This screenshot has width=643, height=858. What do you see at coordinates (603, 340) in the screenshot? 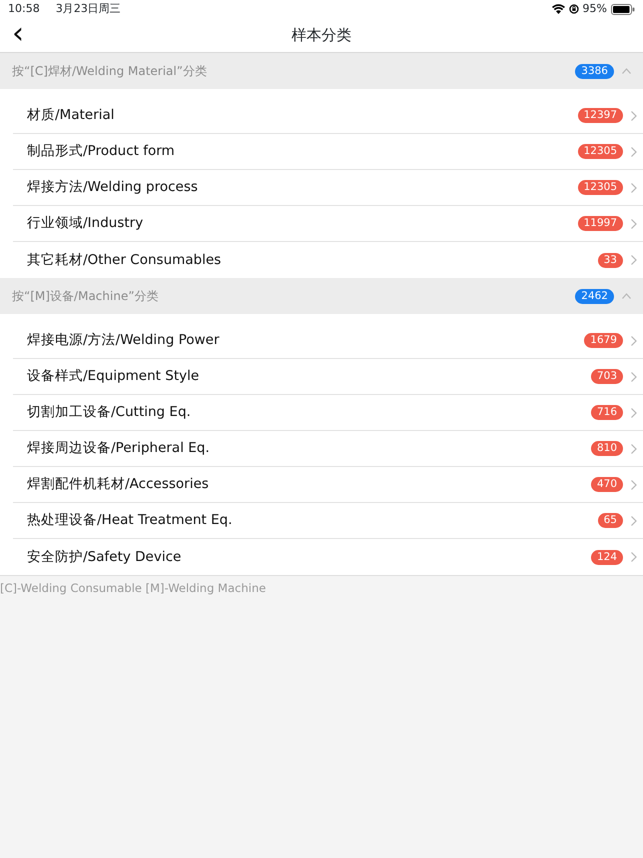
I see `count-badge: 1679` at bounding box center [603, 340].